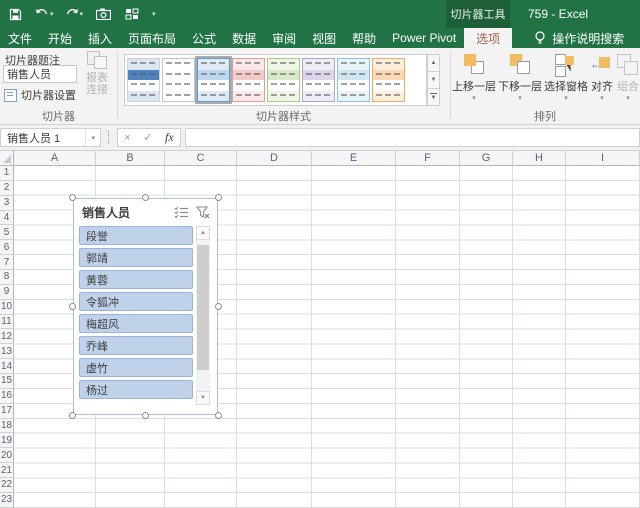  Describe the element at coordinates (324, 38) in the screenshot. I see `ribbon-tab: 视图` at that location.